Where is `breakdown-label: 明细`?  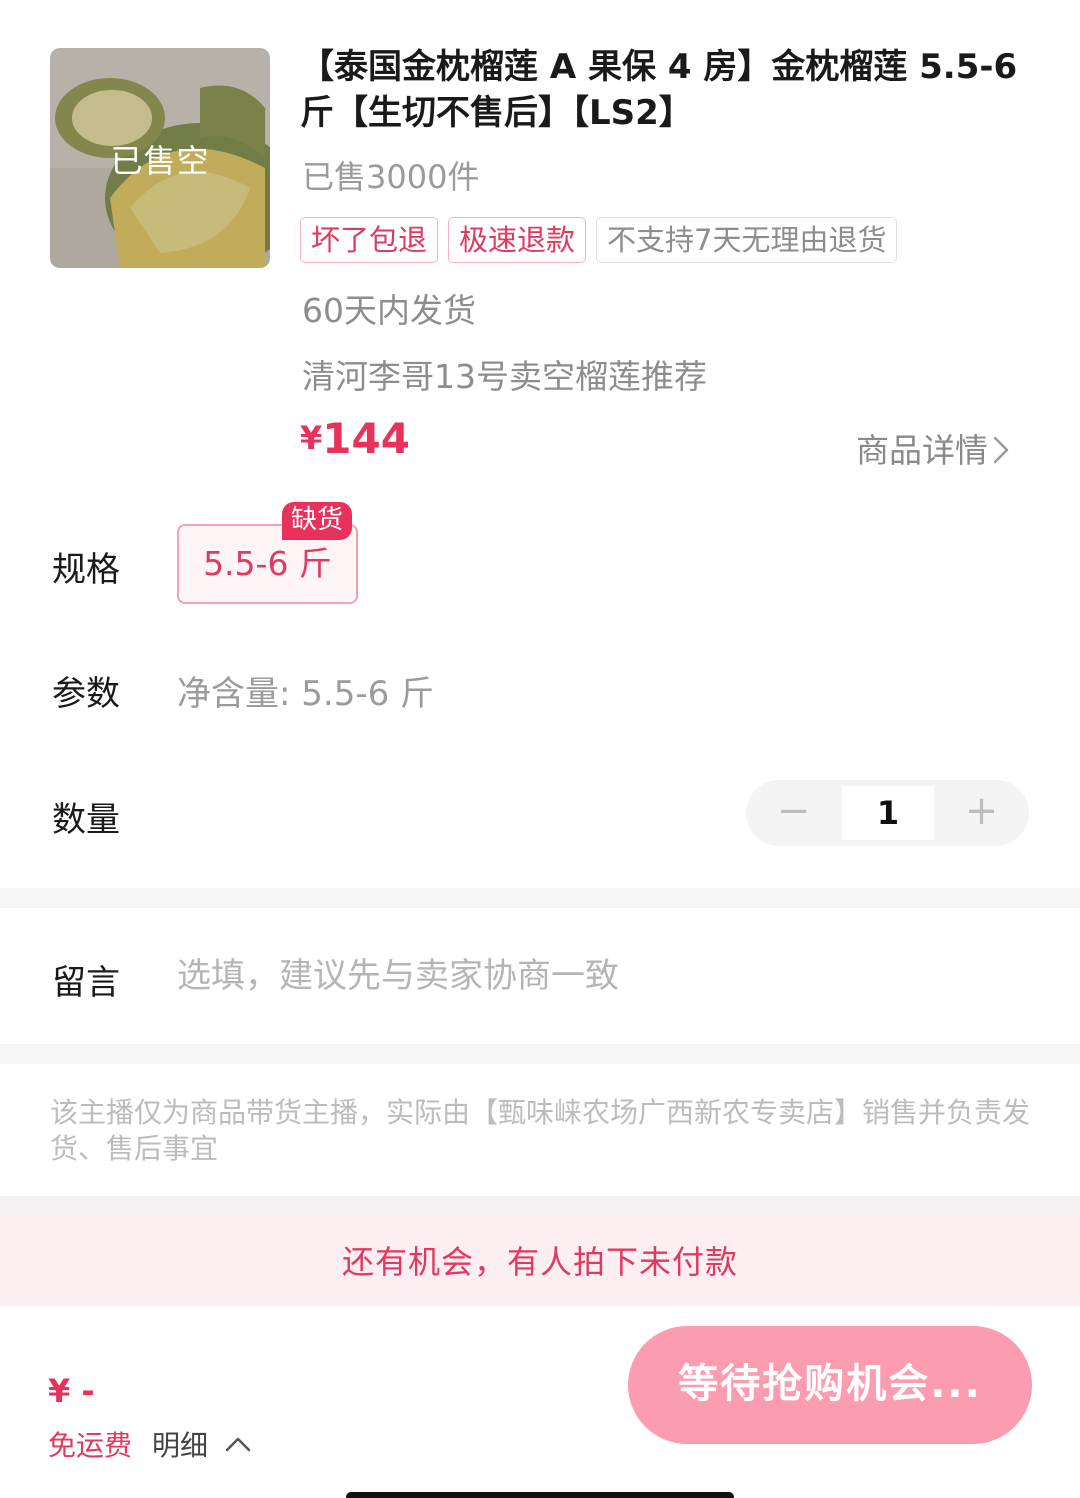
breakdown-label: 明细 is located at coordinates (180, 1445).